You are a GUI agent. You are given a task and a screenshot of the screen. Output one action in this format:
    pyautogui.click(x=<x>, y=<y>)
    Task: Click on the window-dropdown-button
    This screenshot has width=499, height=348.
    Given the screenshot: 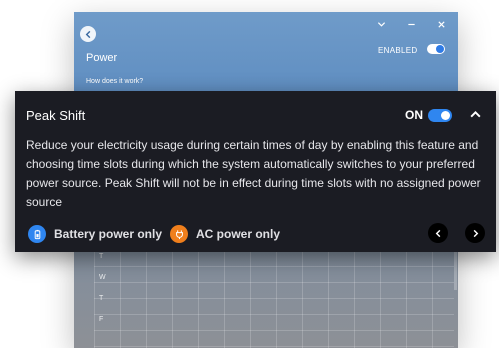 What is the action you would take?
    pyautogui.click(x=381, y=24)
    